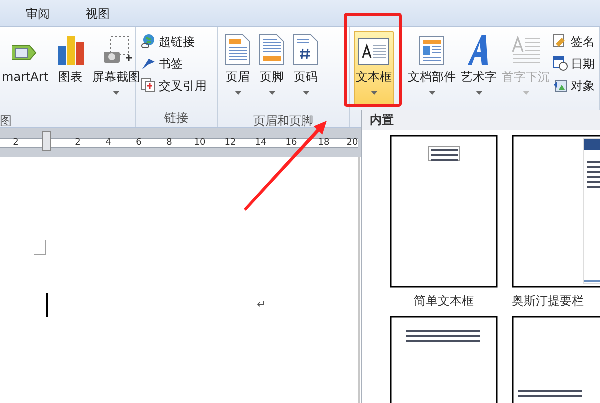 The width and height of the screenshot is (600, 403). What do you see at coordinates (574, 85) in the screenshot?
I see `ribbon-button: 对象` at bounding box center [574, 85].